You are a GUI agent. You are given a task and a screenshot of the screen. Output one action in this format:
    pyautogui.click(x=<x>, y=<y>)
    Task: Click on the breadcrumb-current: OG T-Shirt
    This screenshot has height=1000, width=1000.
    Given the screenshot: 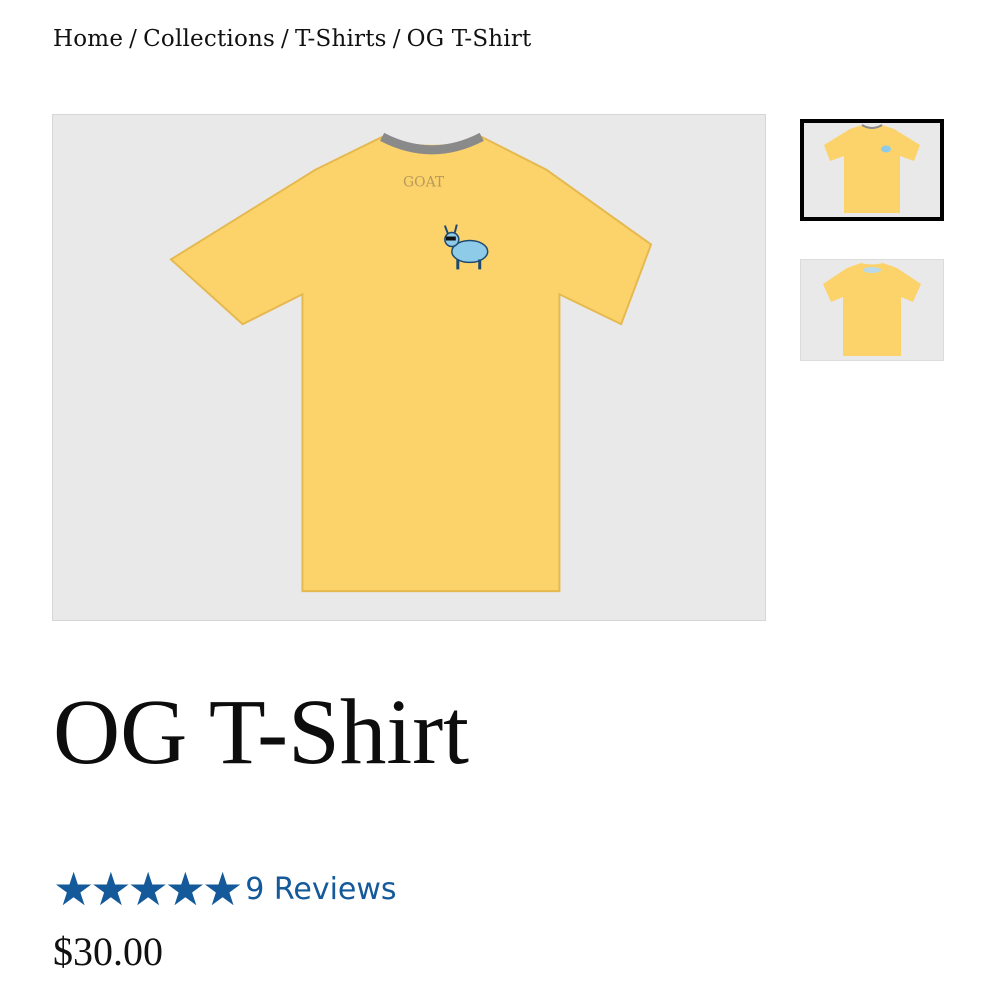 What is the action you would take?
    pyautogui.click(x=469, y=39)
    